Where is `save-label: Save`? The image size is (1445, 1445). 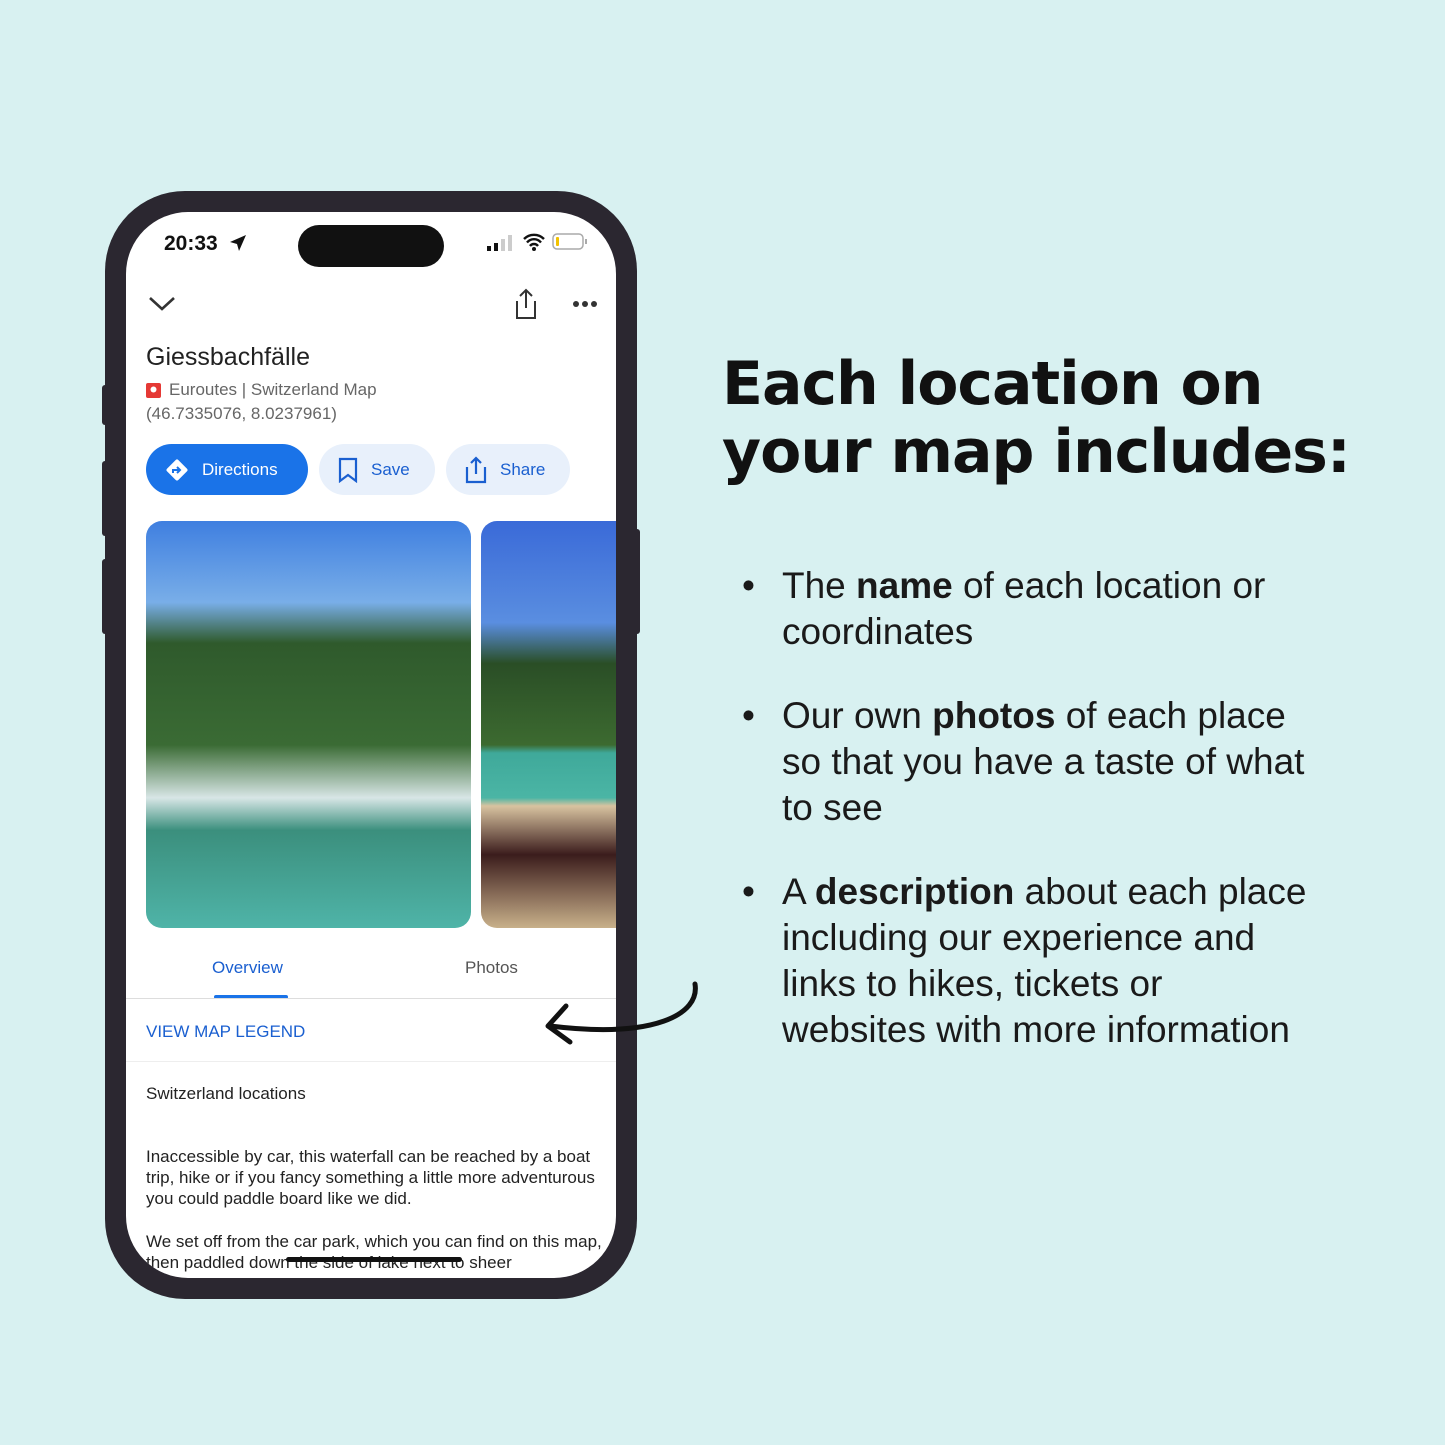
save-label: Save is located at coordinates (390, 469).